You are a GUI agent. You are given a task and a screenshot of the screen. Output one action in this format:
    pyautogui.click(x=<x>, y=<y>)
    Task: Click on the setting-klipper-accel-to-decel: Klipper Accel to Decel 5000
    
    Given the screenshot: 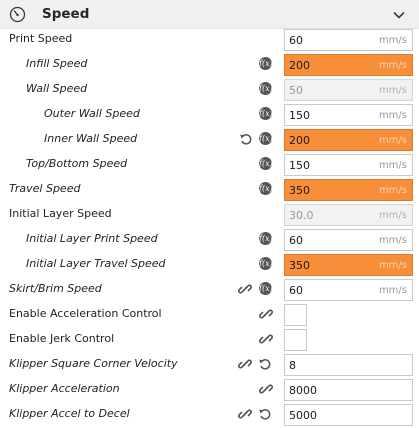 What is the action you would take?
    pyautogui.click(x=209, y=414)
    